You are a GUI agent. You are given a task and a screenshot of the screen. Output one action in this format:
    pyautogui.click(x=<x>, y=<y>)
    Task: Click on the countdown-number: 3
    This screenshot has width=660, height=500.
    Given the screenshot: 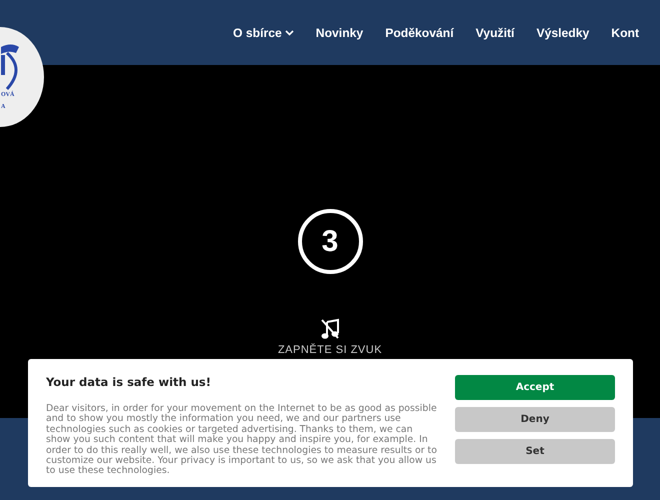 What is the action you would take?
    pyautogui.click(x=330, y=241)
    